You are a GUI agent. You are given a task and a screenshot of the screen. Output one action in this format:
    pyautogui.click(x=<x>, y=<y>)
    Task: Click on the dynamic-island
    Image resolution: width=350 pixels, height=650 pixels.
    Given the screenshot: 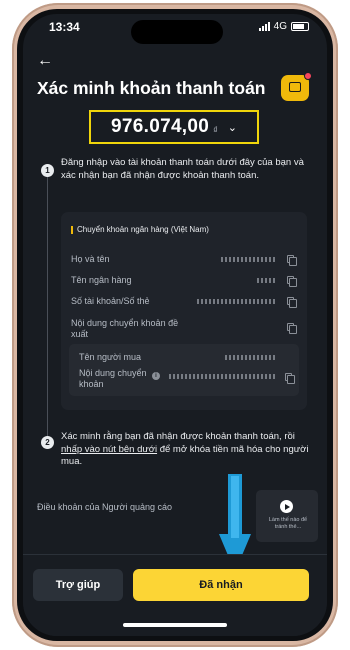 What is the action you would take?
    pyautogui.click(x=177, y=32)
    